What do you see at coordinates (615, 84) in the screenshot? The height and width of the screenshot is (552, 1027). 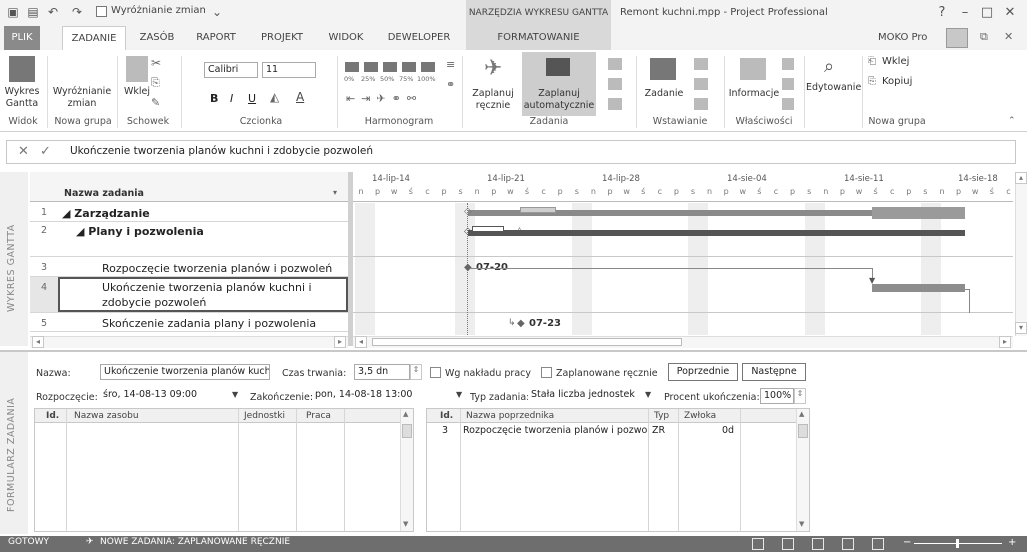 I see `move-icon` at bounding box center [615, 84].